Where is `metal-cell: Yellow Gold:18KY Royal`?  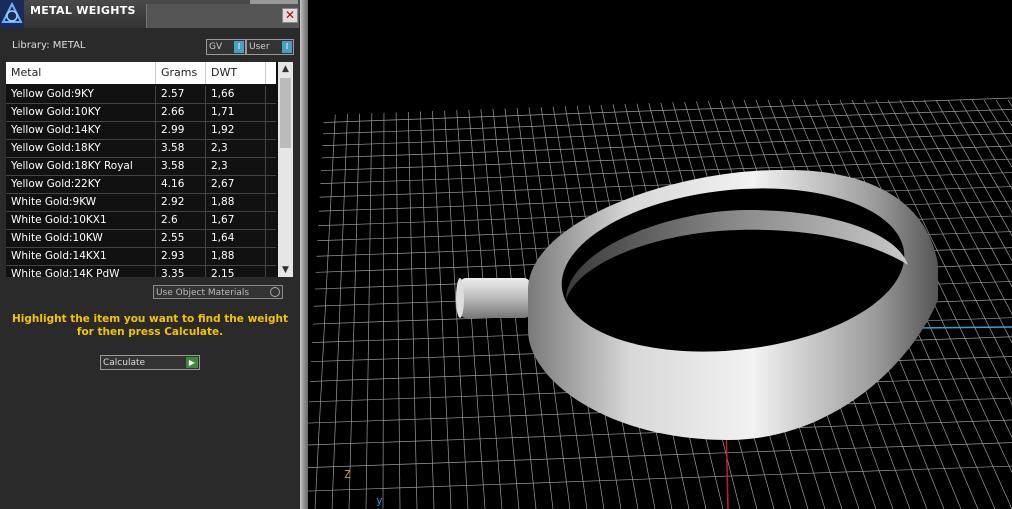
metal-cell: Yellow Gold:18KY Royal is located at coordinates (81, 166).